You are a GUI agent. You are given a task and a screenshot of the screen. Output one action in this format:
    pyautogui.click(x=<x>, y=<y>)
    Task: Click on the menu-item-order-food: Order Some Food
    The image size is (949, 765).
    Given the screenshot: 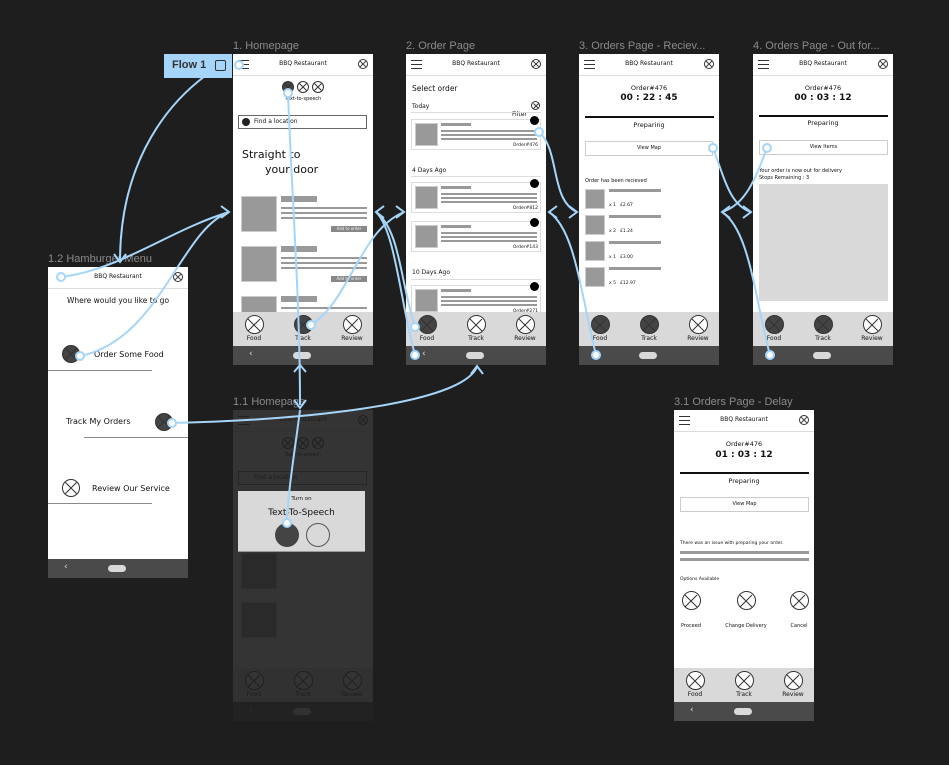 What is the action you would take?
    pyautogui.click(x=118, y=357)
    